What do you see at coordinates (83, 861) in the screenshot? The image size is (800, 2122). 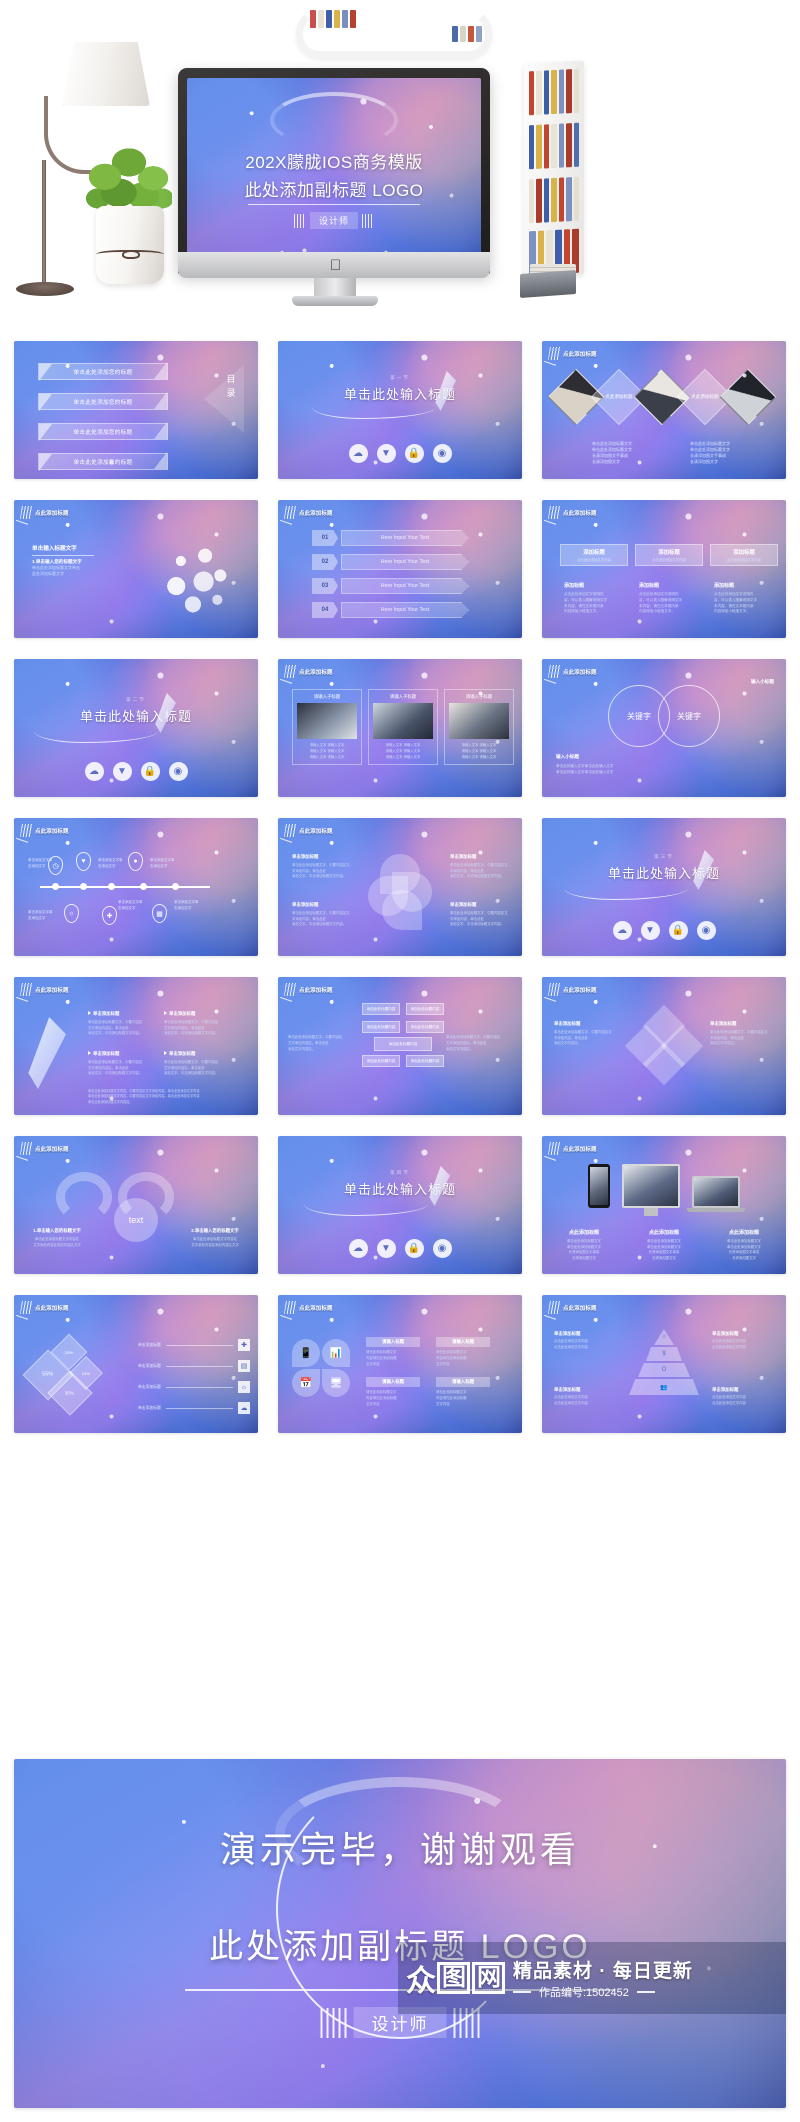 I see `heart-icon: ♥` at bounding box center [83, 861].